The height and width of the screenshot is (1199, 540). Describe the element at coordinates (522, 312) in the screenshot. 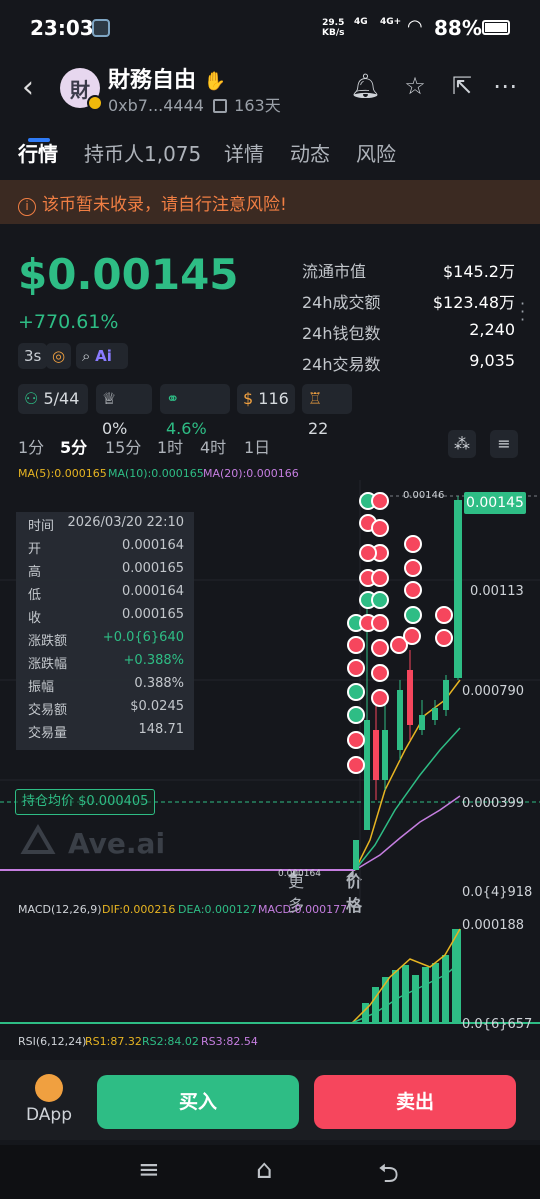

I see `stats-more-icon: · · ·` at that location.